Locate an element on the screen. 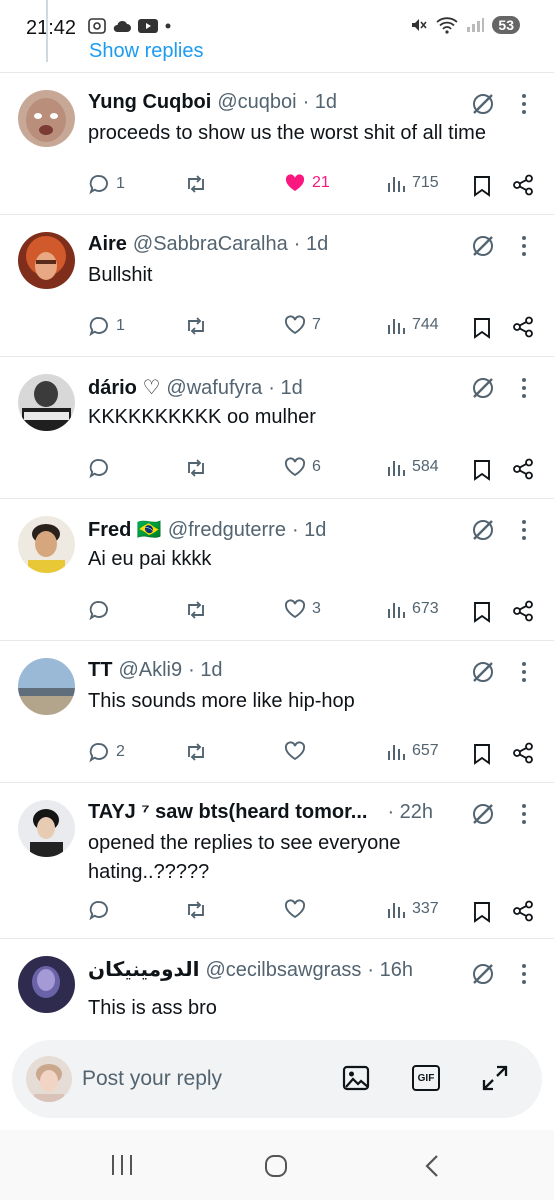 This screenshot has width=554, height=1200. display-name: Fred 🇧🇷 is located at coordinates (125, 529).